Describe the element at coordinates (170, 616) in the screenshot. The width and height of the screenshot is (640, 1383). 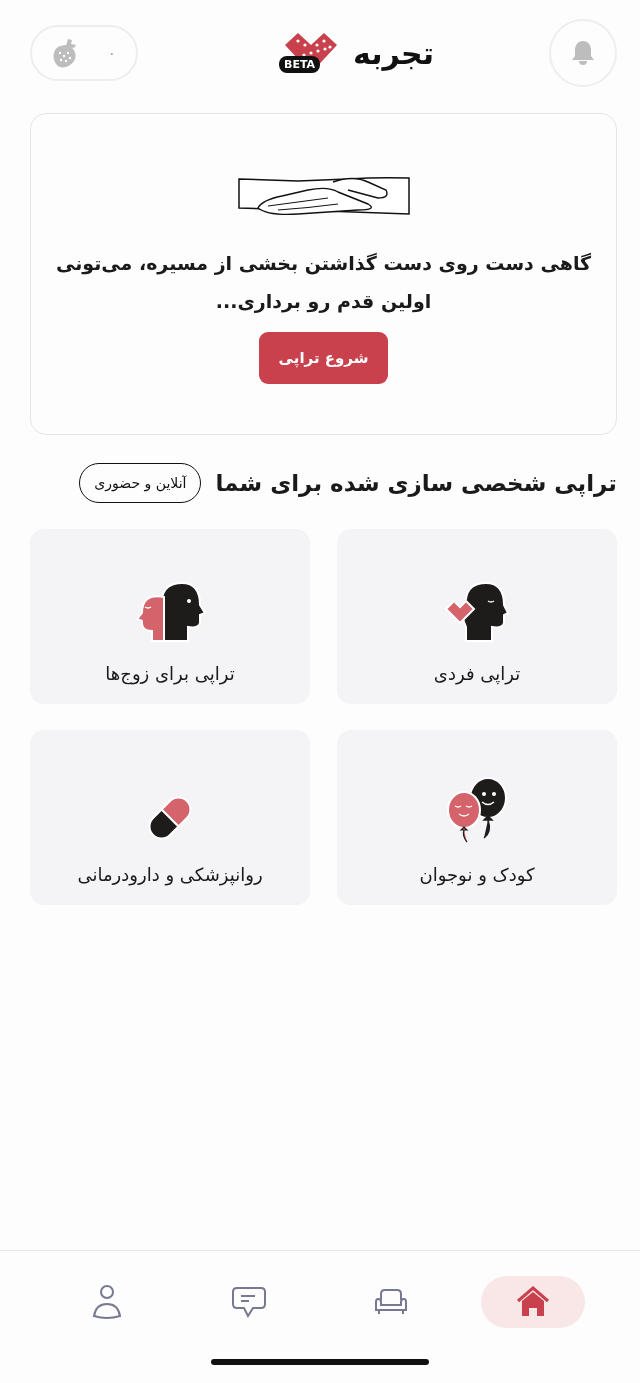
I see `category-card: تراپی برای زوج‌ها` at that location.